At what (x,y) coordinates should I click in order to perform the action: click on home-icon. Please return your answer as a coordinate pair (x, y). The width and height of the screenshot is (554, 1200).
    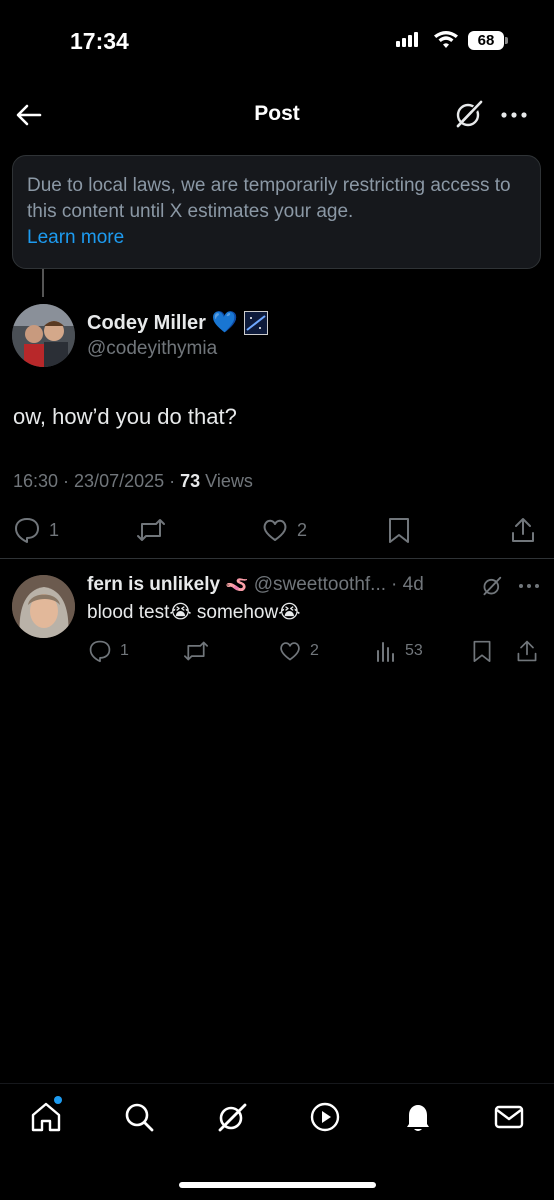
    Looking at the image, I should click on (46, 1117).